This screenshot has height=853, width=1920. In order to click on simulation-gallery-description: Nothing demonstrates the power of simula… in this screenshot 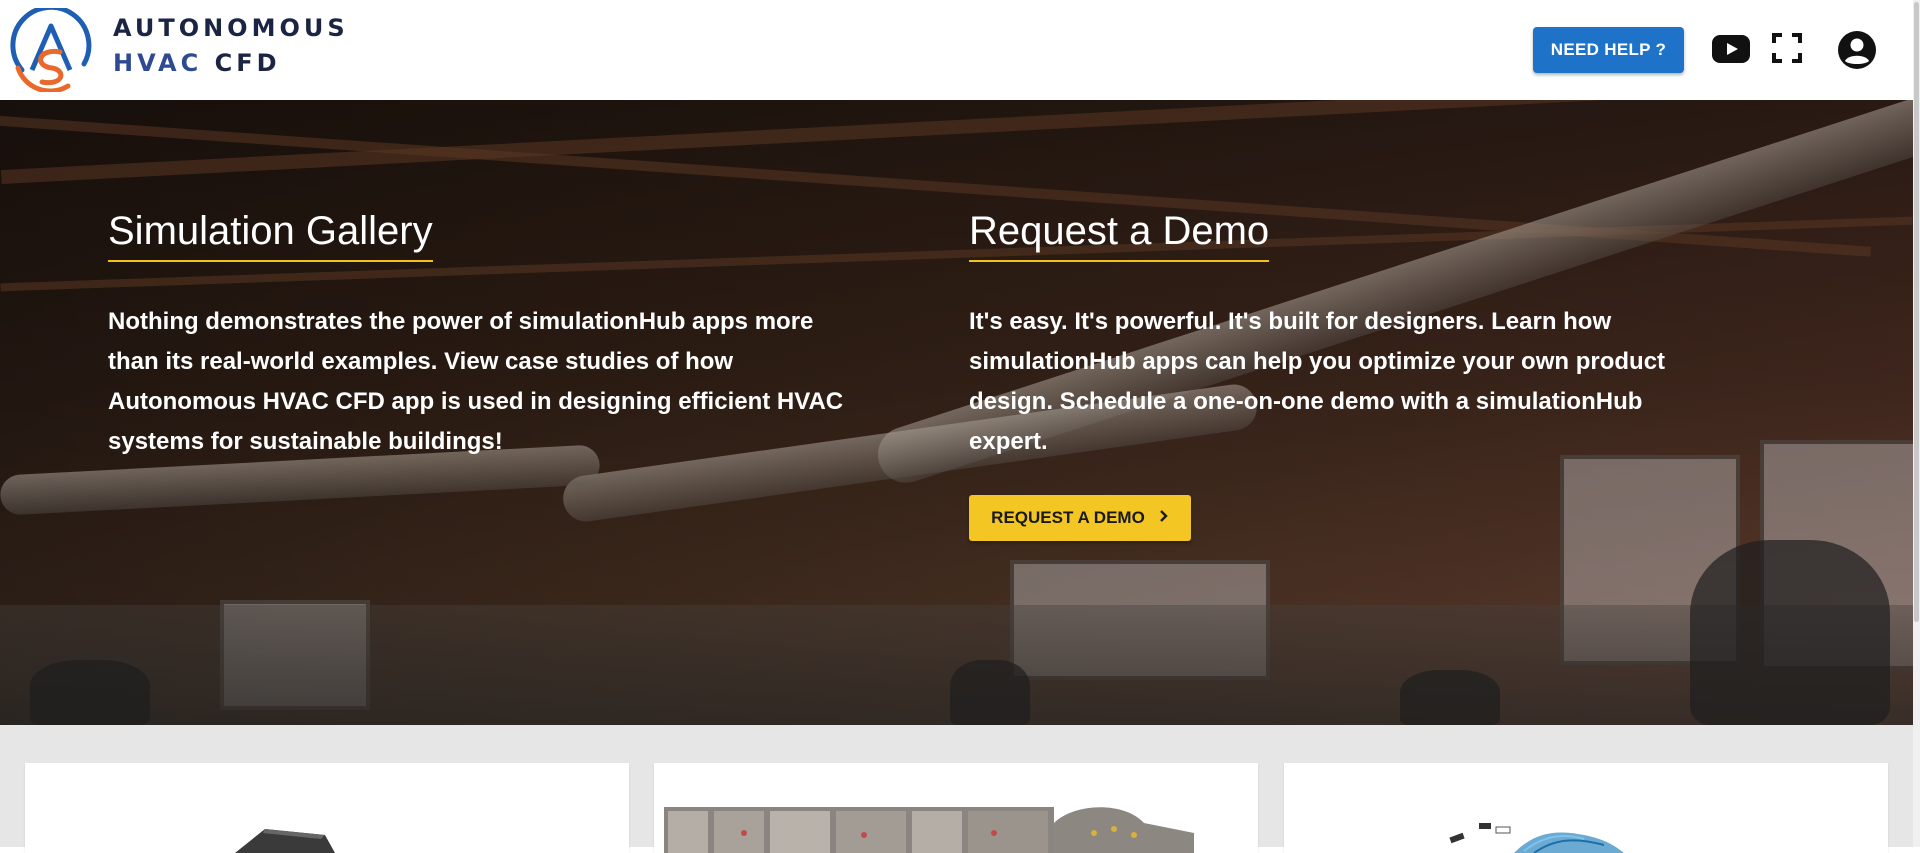, I will do `click(478, 382)`.